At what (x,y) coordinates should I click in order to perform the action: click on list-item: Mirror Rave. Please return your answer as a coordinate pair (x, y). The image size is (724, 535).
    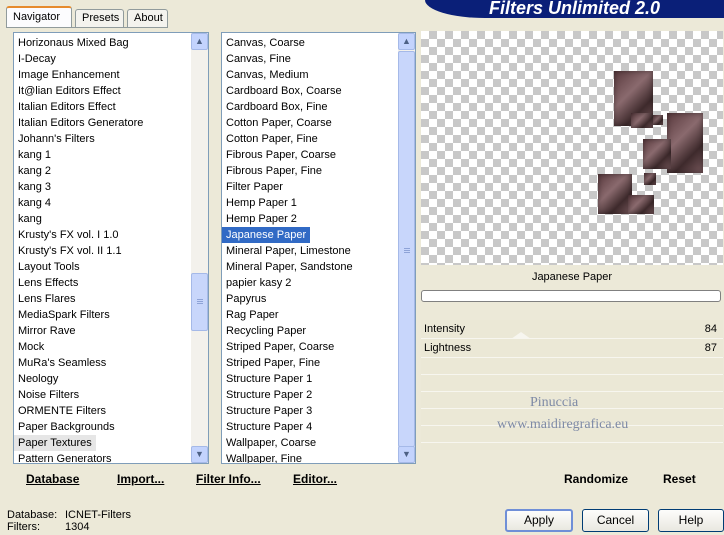
    Looking at the image, I should click on (102, 331).